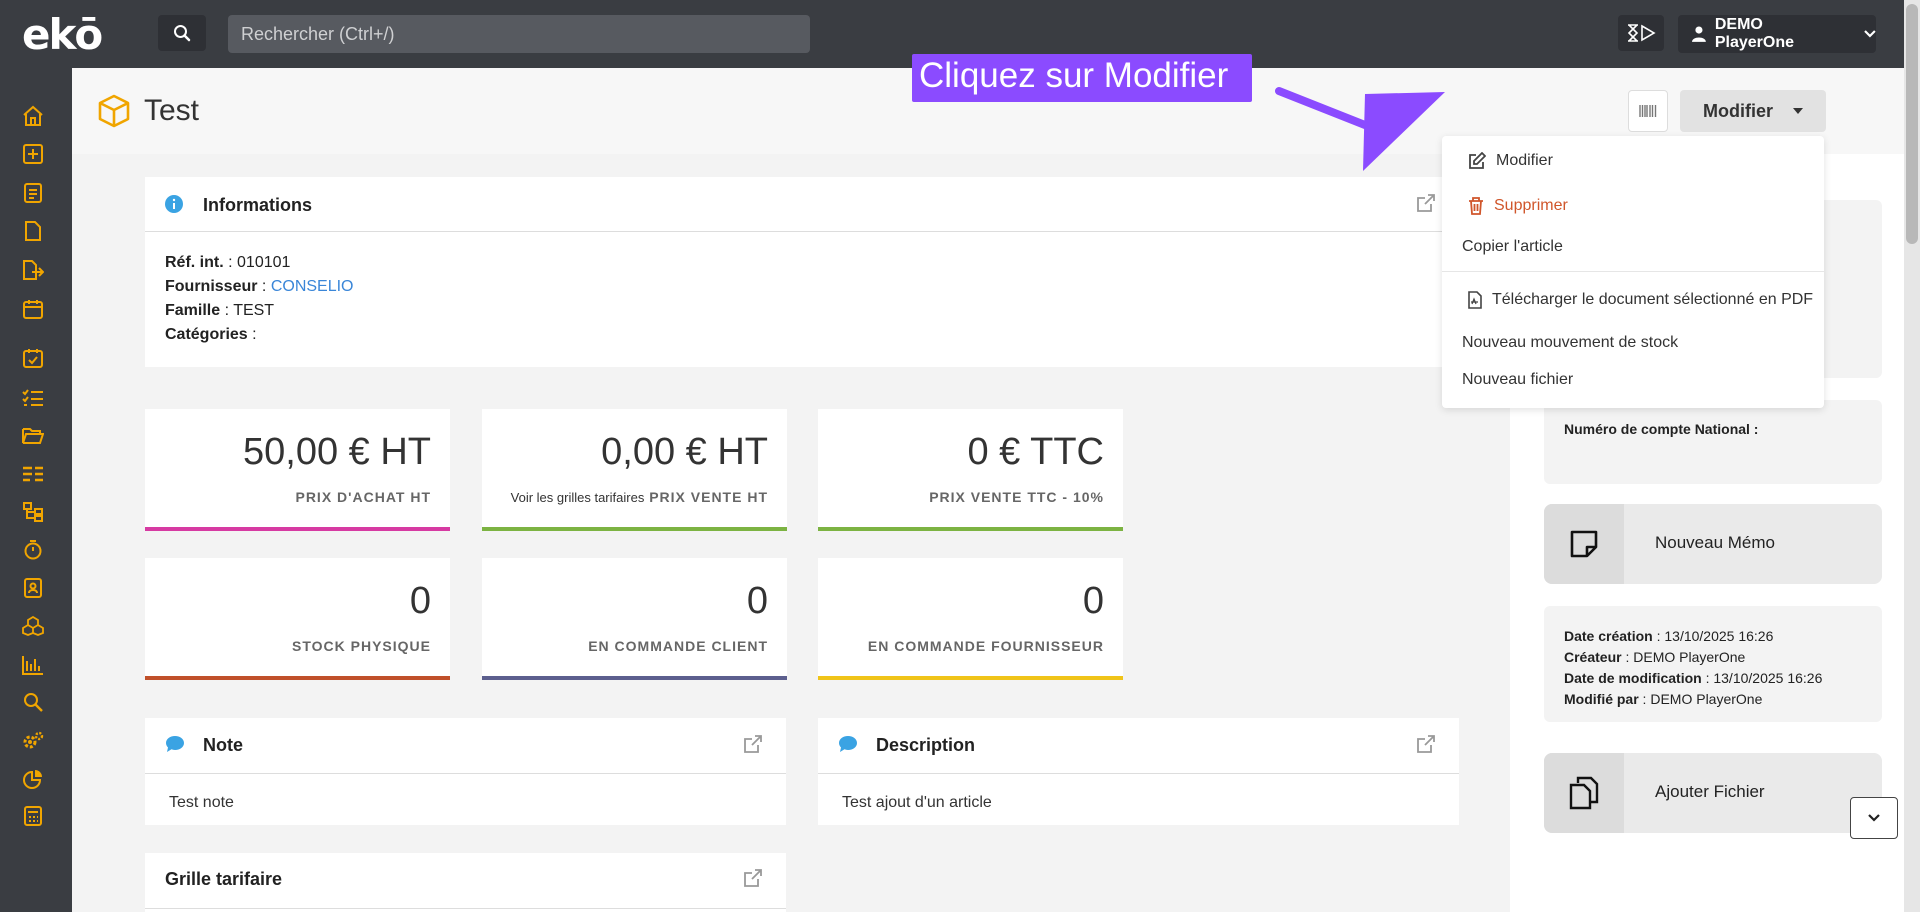 The width and height of the screenshot is (1920, 912). What do you see at coordinates (201, 802) in the screenshot?
I see `note-body: Test note` at bounding box center [201, 802].